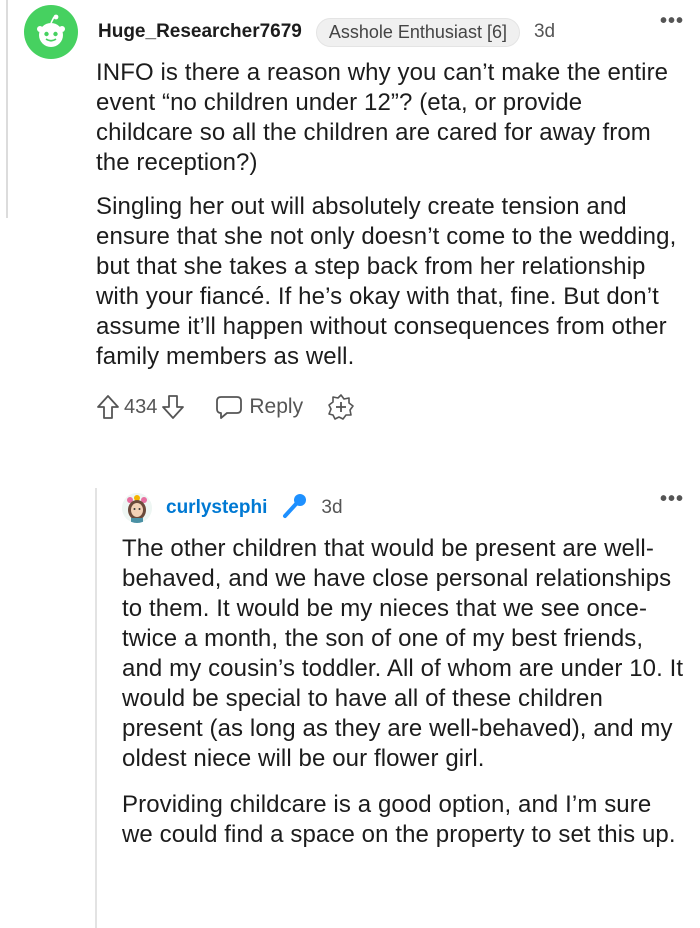 The width and height of the screenshot is (700, 928). What do you see at coordinates (390, 407) in the screenshot?
I see `comment-actions: 434 Reply` at bounding box center [390, 407].